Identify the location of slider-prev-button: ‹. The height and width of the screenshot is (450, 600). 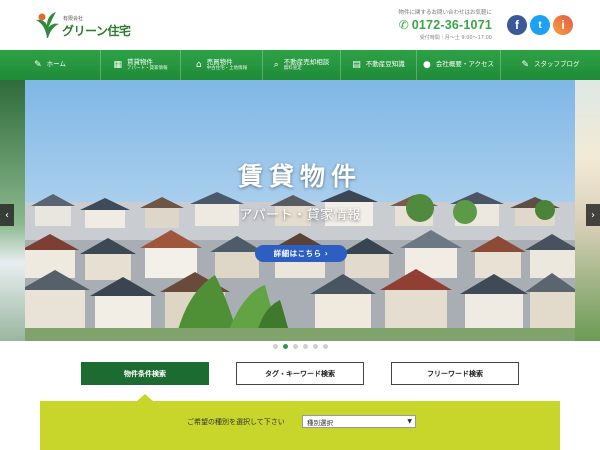
(7, 215).